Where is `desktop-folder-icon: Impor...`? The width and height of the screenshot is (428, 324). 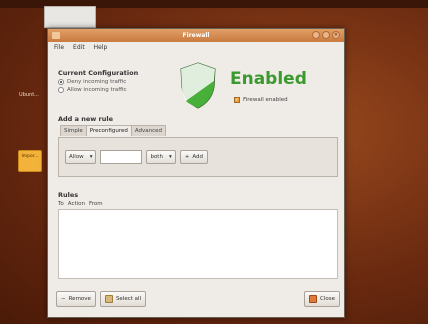 desktop-folder-icon: Impor... is located at coordinates (30, 161).